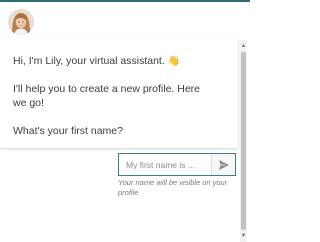 This screenshot has height=242, width=320. I want to click on greeting-message: Hi, I'm Lily, your virtual assistant. 👋, so click(96, 61).